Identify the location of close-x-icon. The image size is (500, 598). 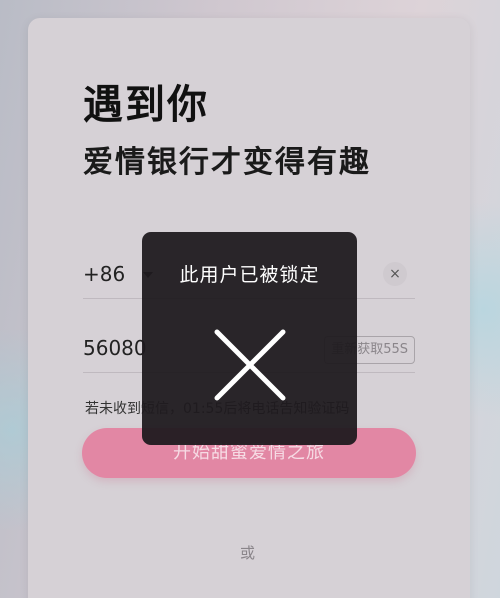
(250, 365).